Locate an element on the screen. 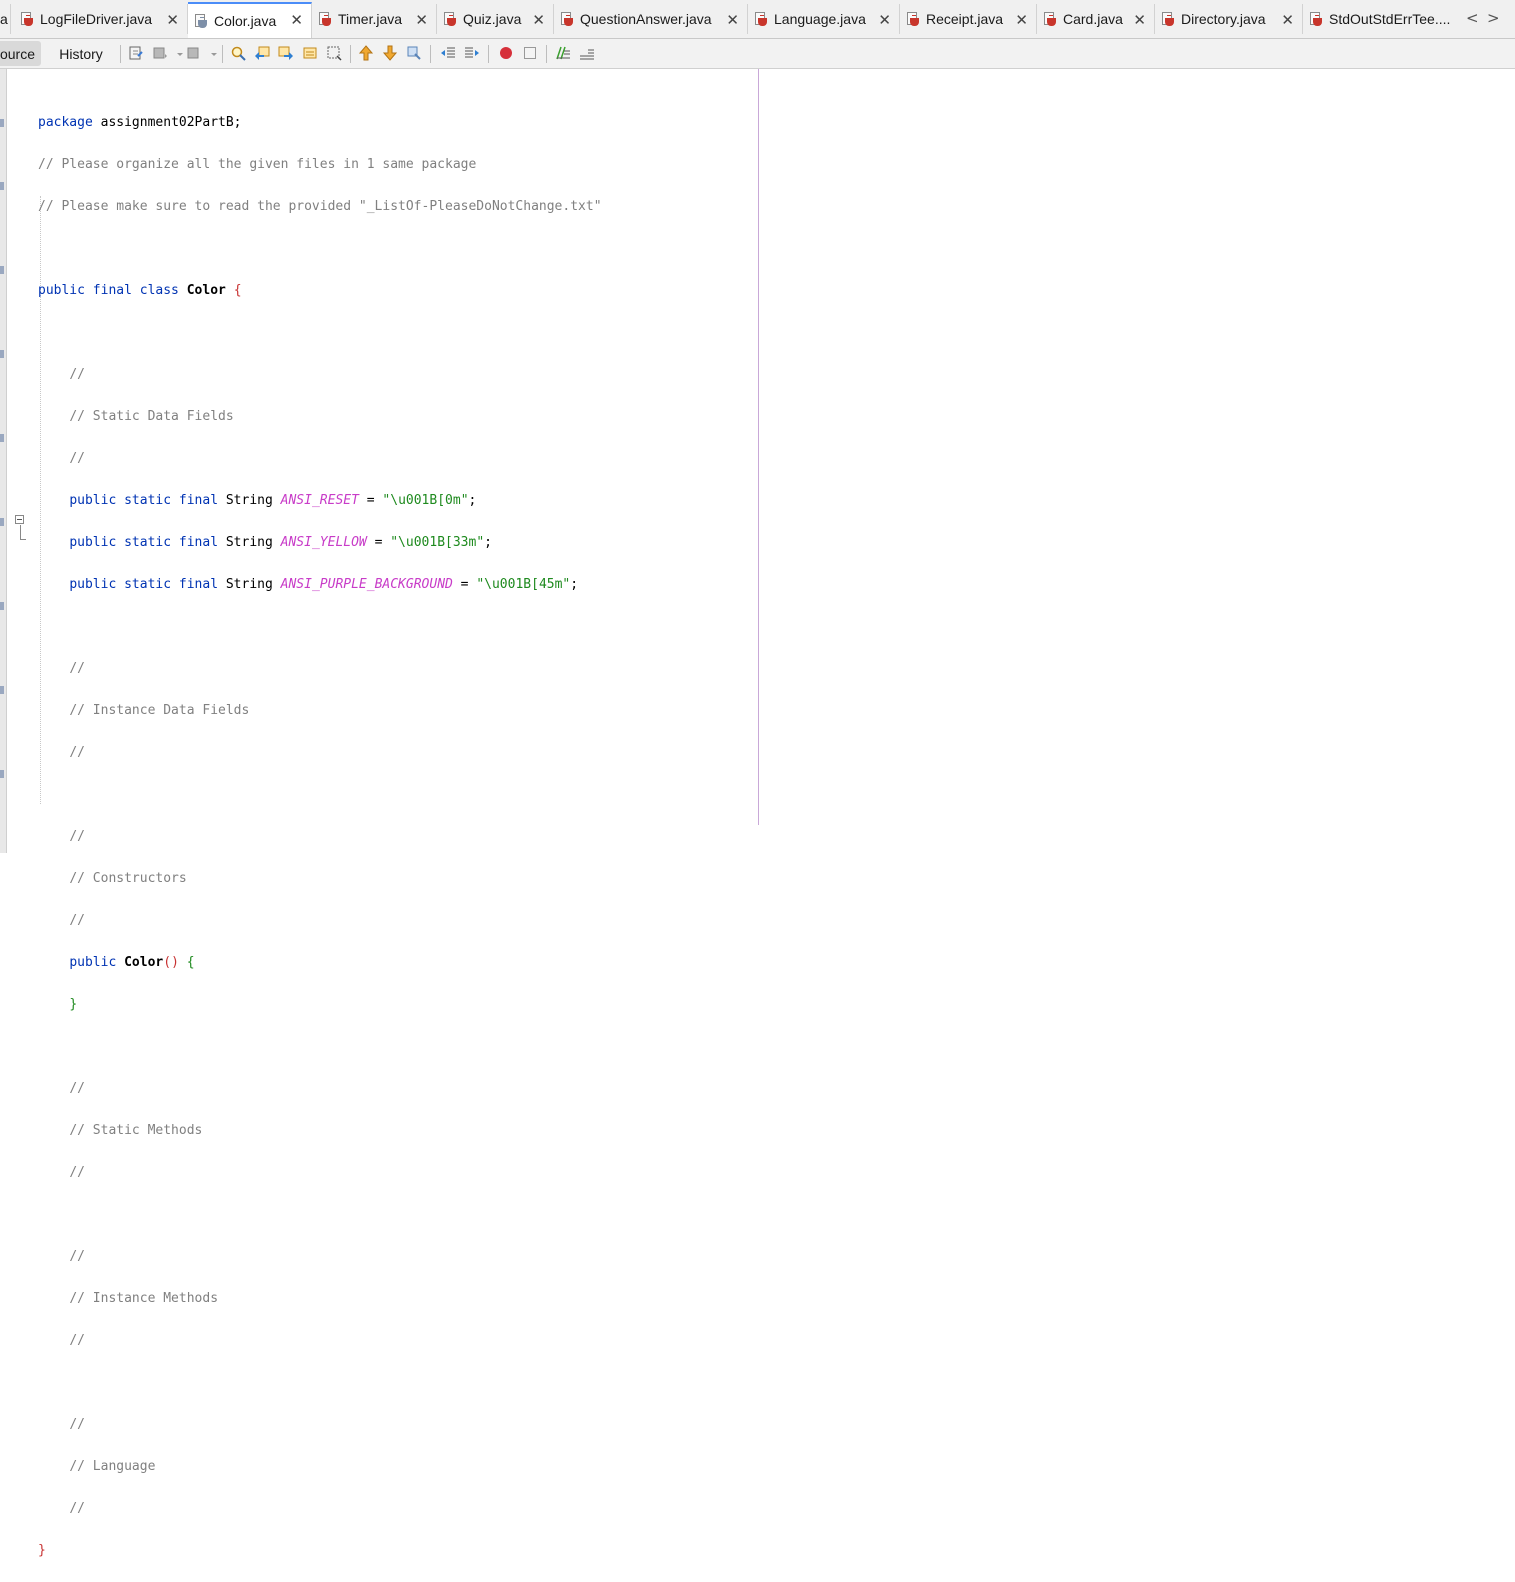 Image resolution: width=1515 pixels, height=1582 pixels. scroll-tabs-left-icon: < is located at coordinates (1472, 18).